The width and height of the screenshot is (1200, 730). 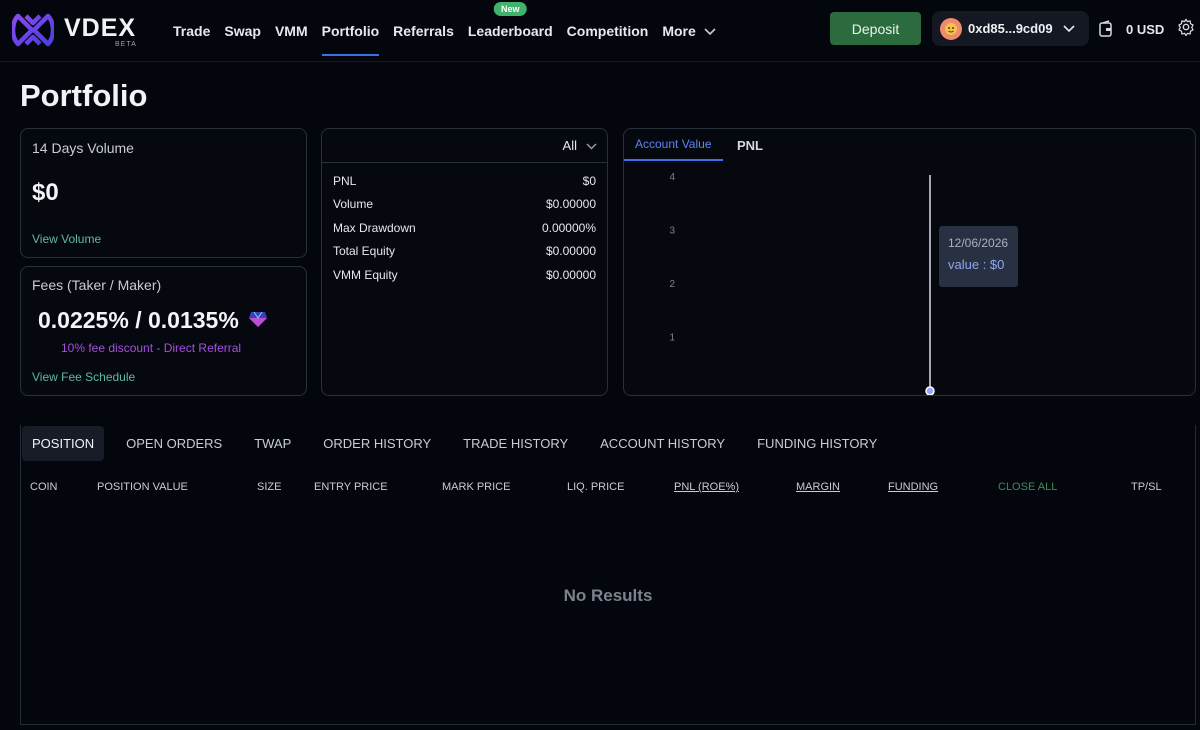 What do you see at coordinates (351, 487) in the screenshot?
I see `column-entry-price: ENTRY PRICE` at bounding box center [351, 487].